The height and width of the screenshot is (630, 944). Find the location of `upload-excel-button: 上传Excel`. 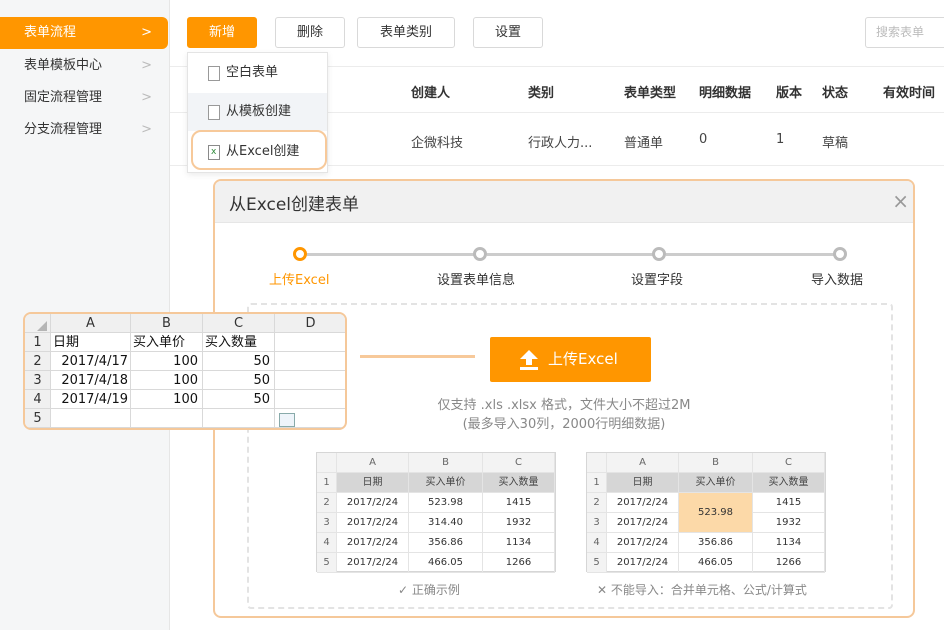

upload-excel-button: 上传Excel is located at coordinates (570, 359).